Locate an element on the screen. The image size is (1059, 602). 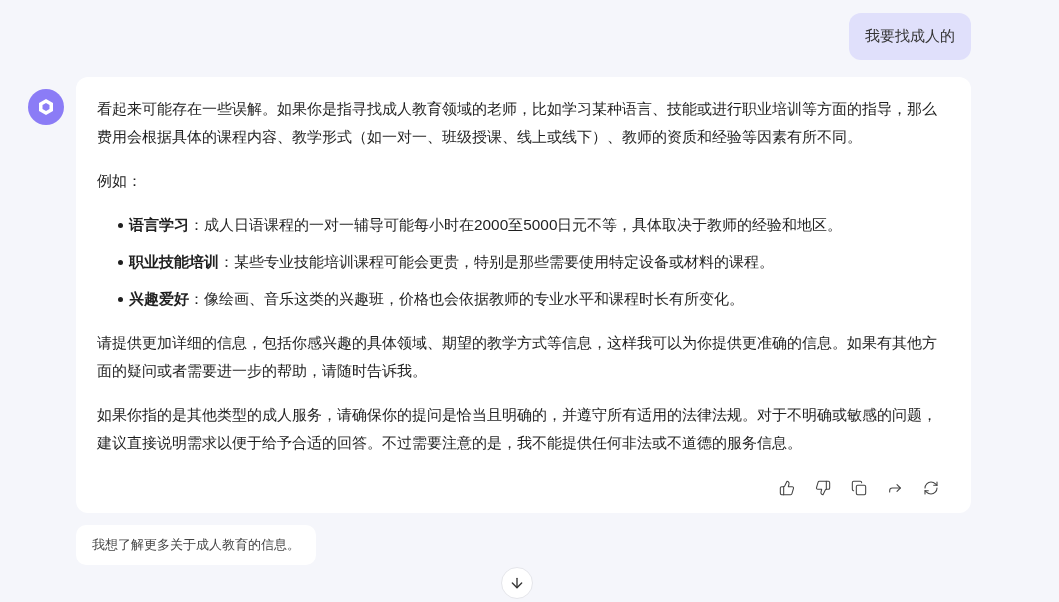
list-item-text: 兴趣爱好：像绘画、音乐这类的兴趣班，价格也会依据教师的专业水平和课程时长有所变化。 is located at coordinates (436, 299).